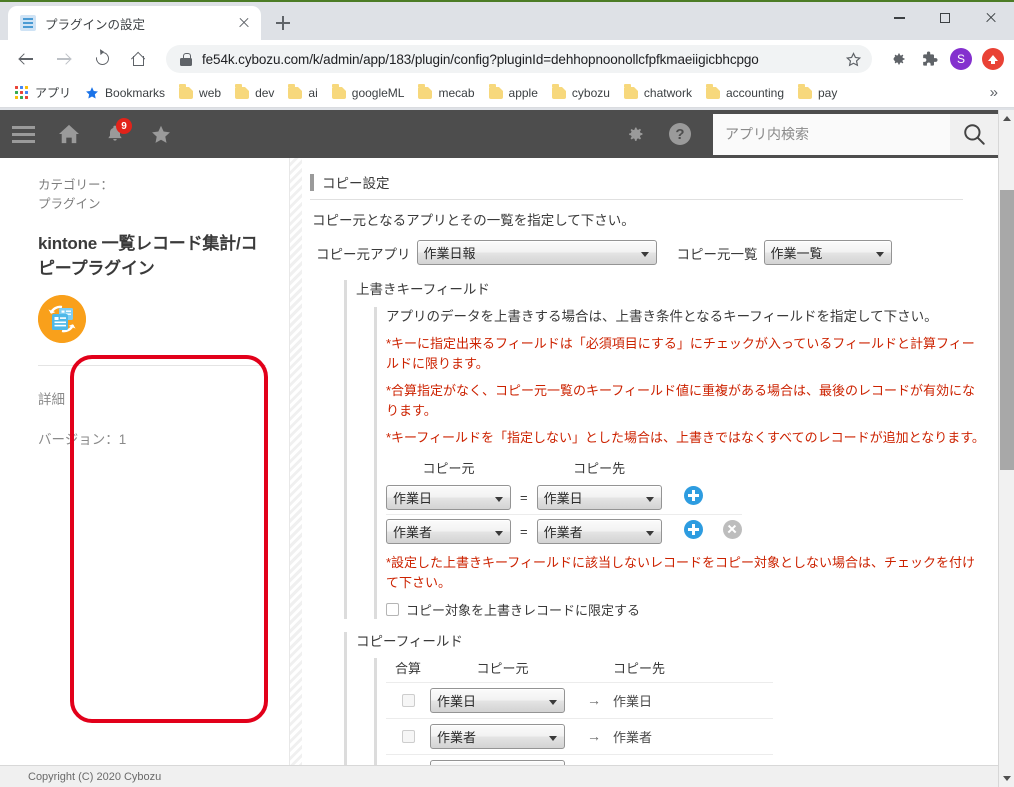 The width and height of the screenshot is (1014, 787). What do you see at coordinates (991, 18) in the screenshot?
I see `close-window-button` at bounding box center [991, 18].